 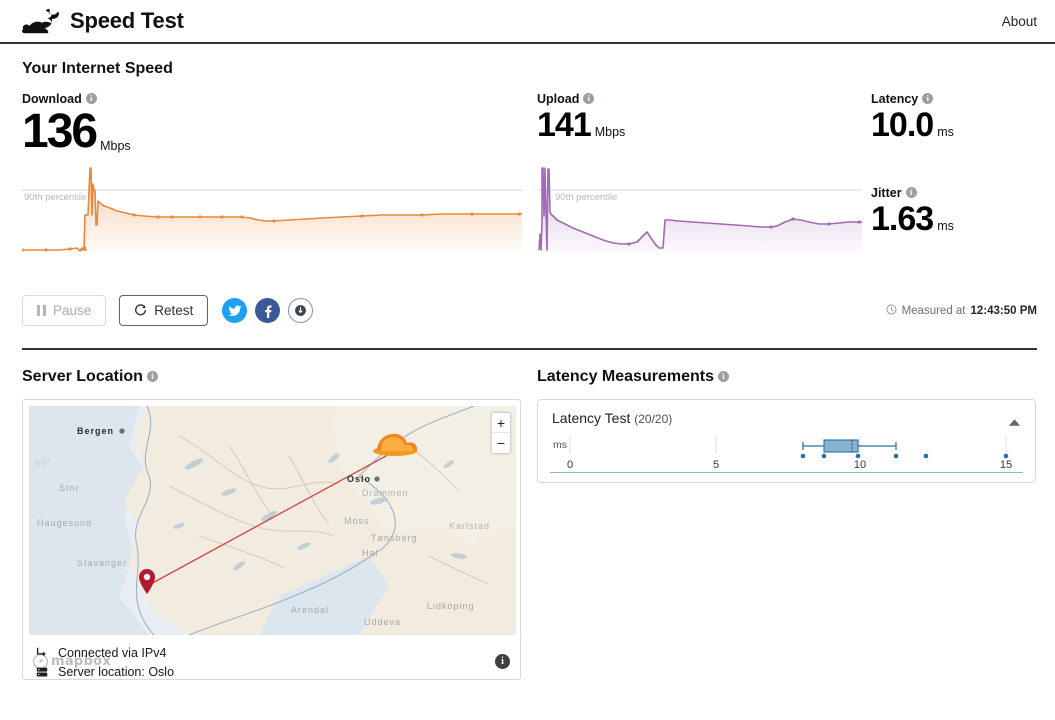 What do you see at coordinates (501, 423) in the screenshot?
I see `map-zoom-in-button: +` at bounding box center [501, 423].